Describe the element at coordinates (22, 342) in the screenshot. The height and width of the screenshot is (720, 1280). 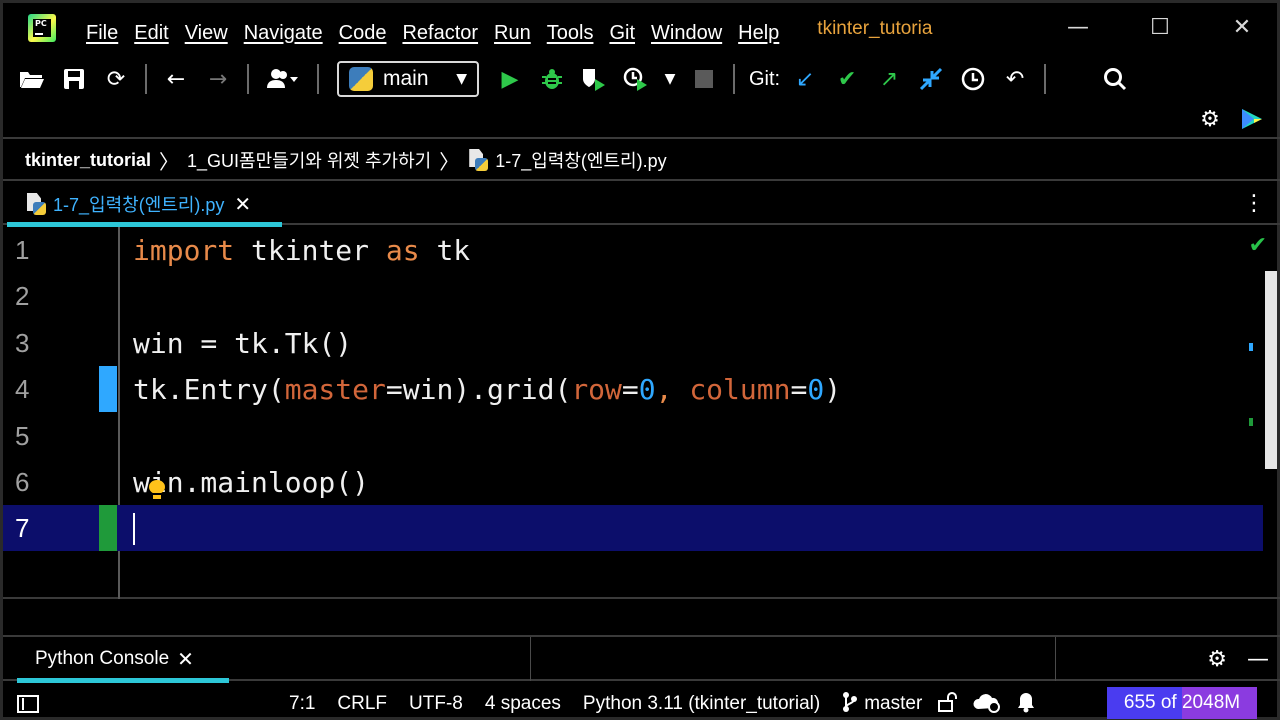
I see `line-number: 3` at that location.